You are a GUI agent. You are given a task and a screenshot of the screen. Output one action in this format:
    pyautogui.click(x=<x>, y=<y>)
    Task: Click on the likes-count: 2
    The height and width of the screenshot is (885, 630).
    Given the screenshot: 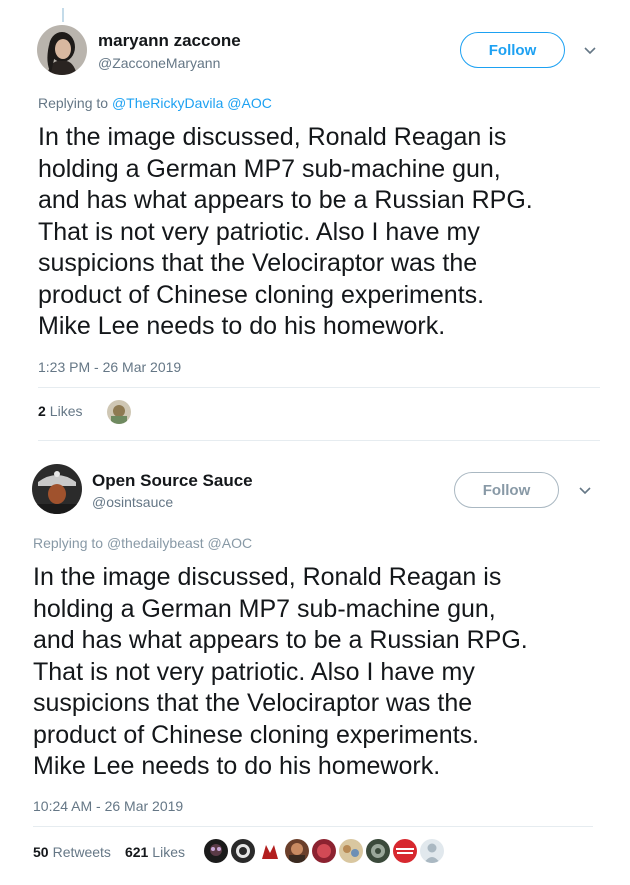 What is the action you would take?
    pyautogui.click(x=42, y=411)
    